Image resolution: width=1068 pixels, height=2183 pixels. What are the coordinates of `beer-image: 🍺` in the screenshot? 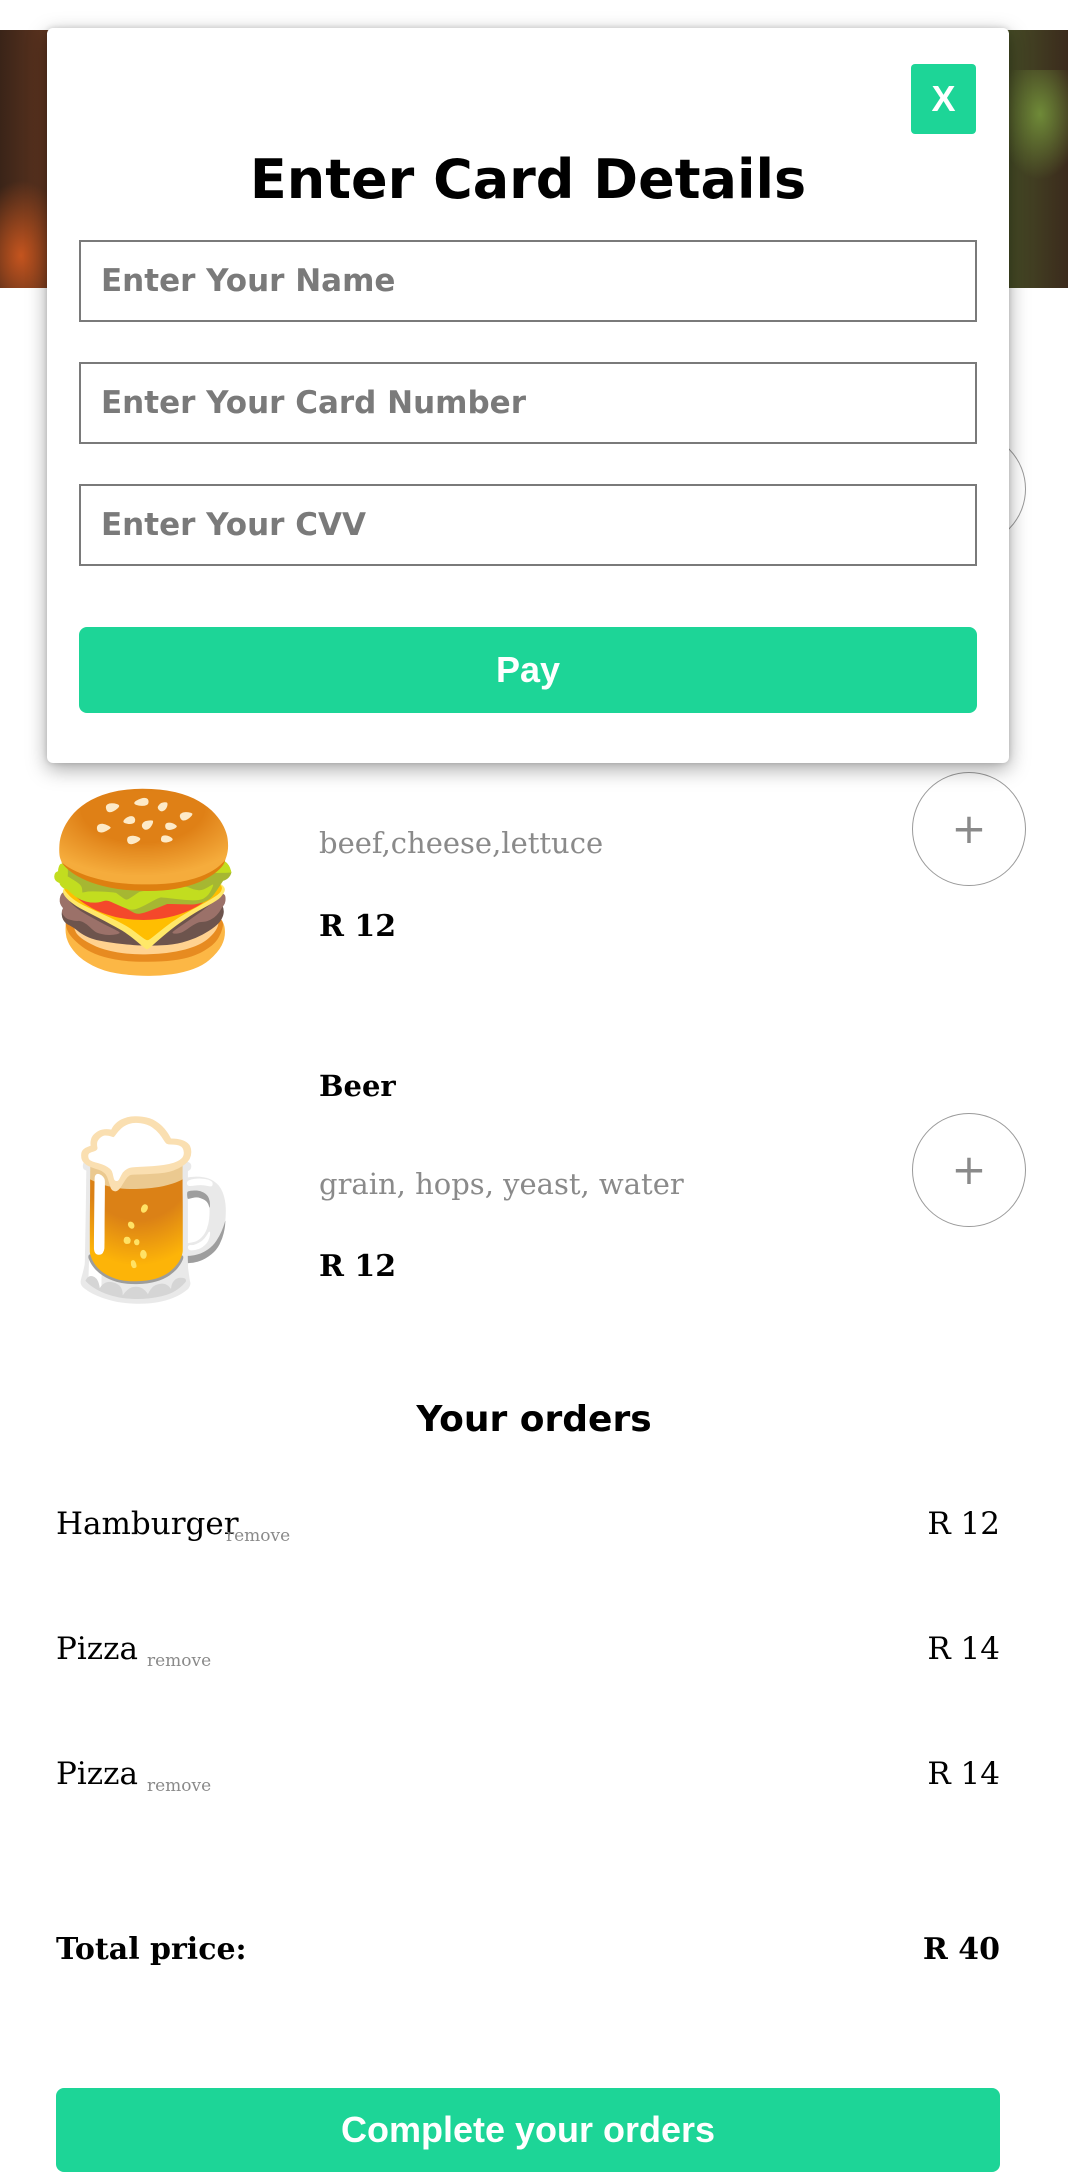 It's located at (144, 1210).